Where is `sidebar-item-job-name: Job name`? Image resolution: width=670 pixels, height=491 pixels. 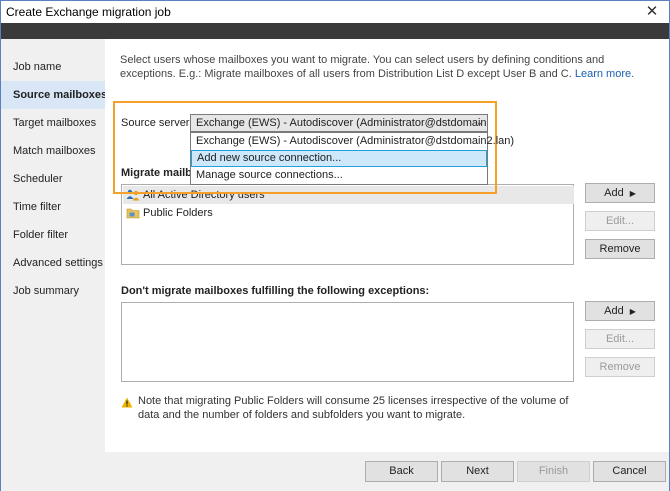
sidebar-item-job-name: Job name is located at coordinates (53, 67).